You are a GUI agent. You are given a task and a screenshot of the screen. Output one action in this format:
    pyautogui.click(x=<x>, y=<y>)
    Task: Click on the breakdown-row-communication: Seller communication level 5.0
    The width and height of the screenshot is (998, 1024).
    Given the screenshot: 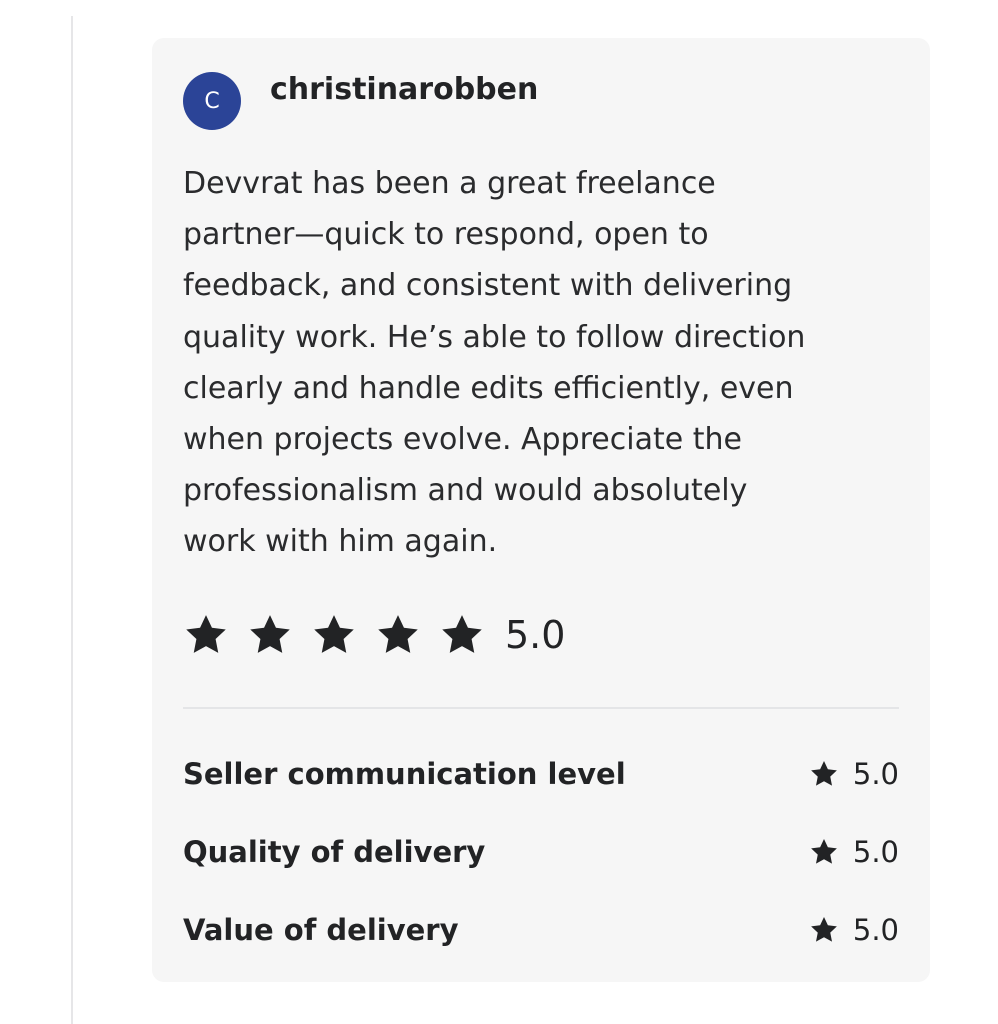 What is the action you would take?
    pyautogui.click(x=541, y=789)
    